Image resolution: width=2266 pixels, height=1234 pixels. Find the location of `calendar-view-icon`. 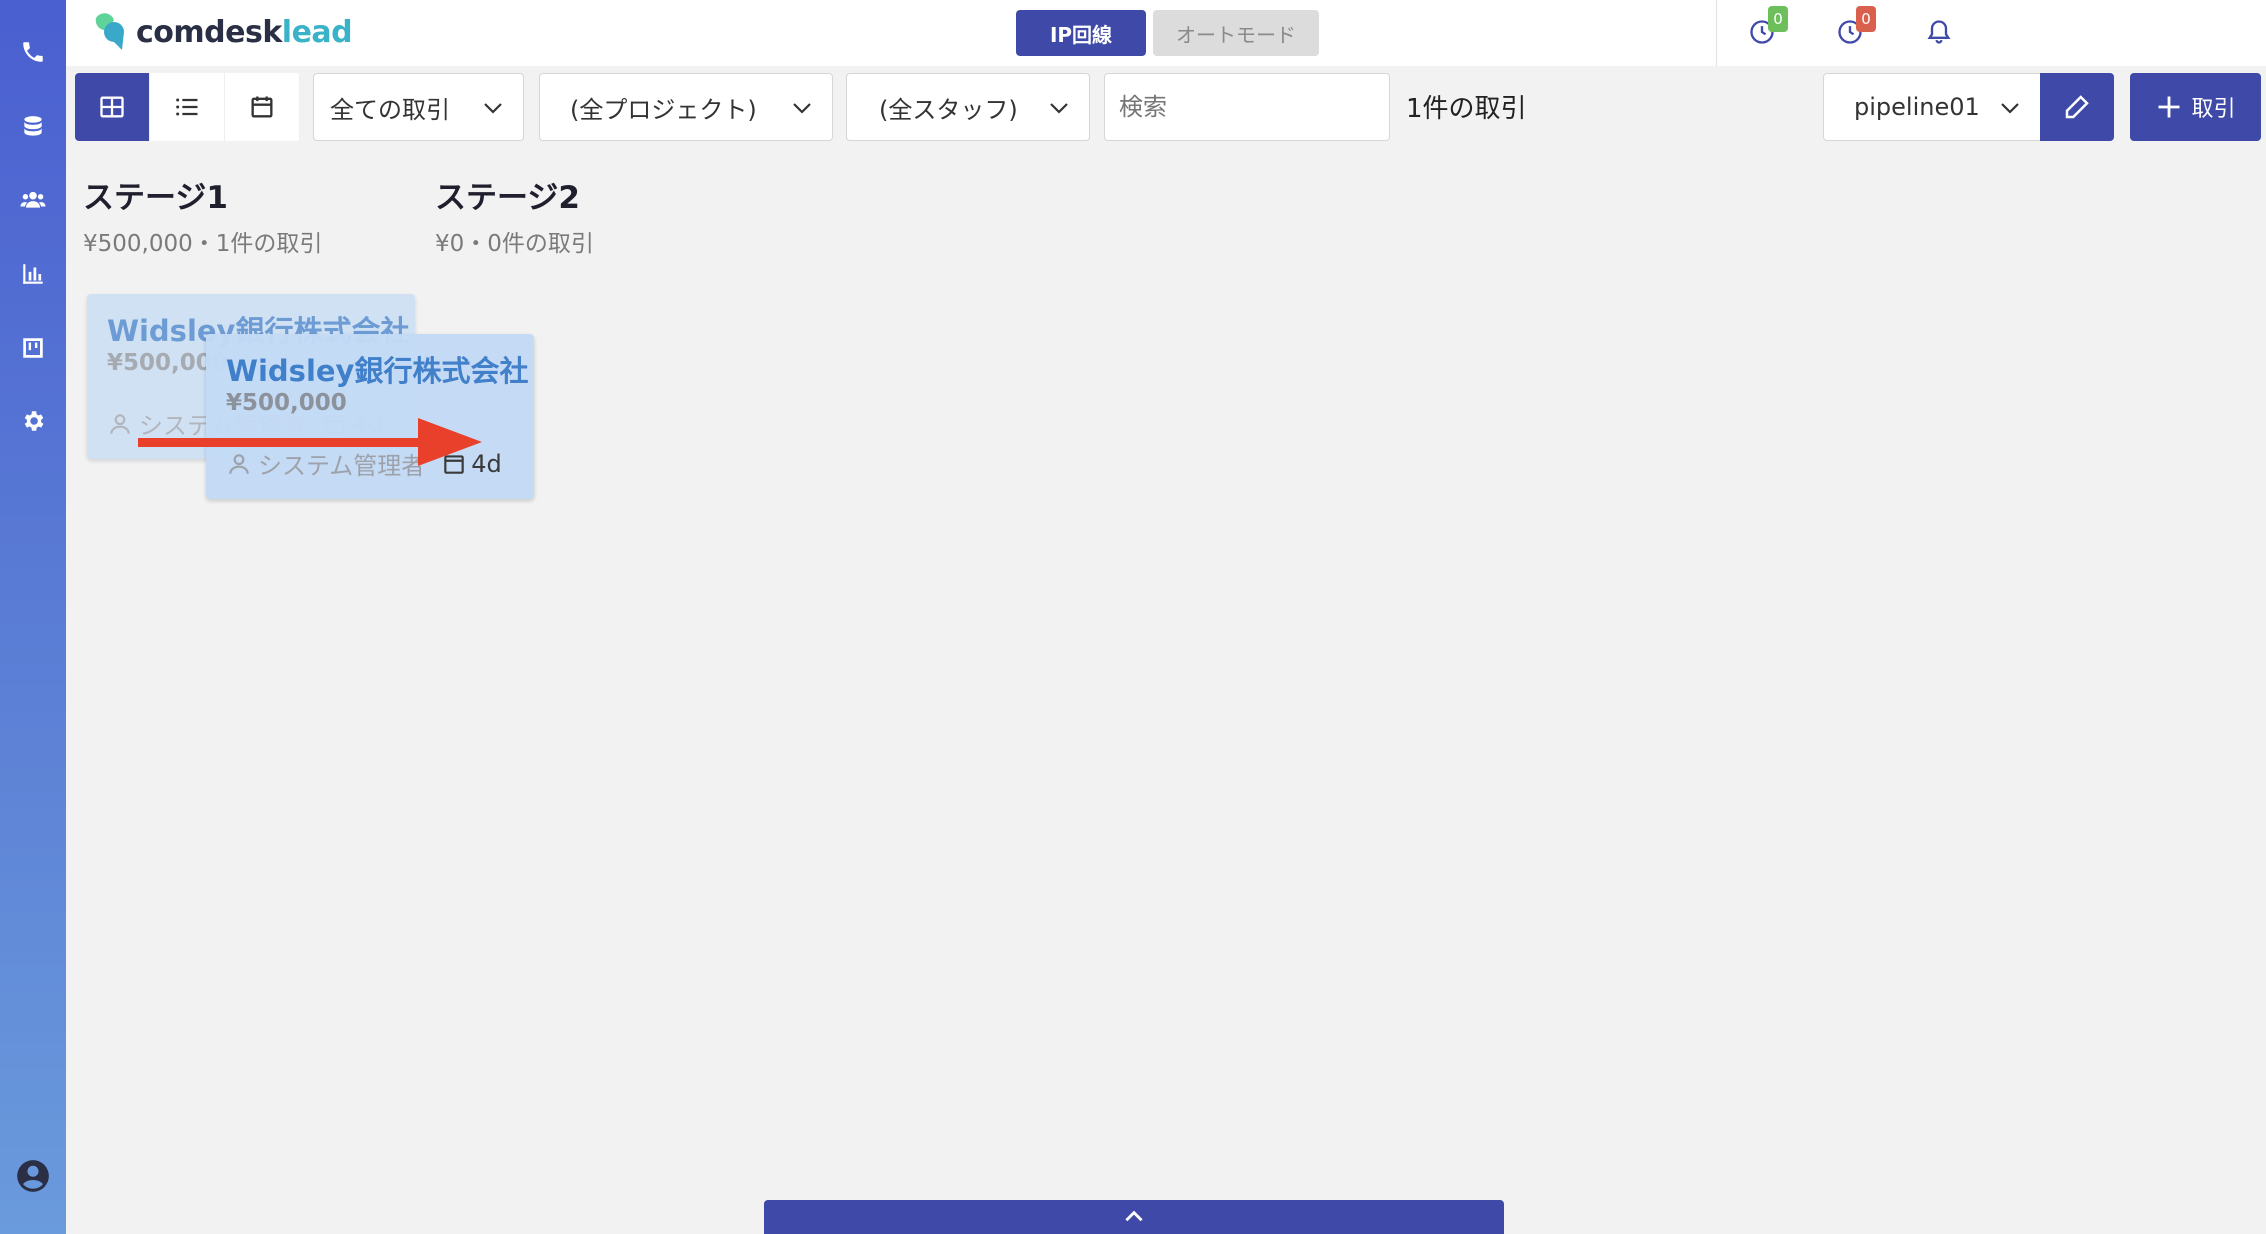

calendar-view-icon is located at coordinates (262, 107).